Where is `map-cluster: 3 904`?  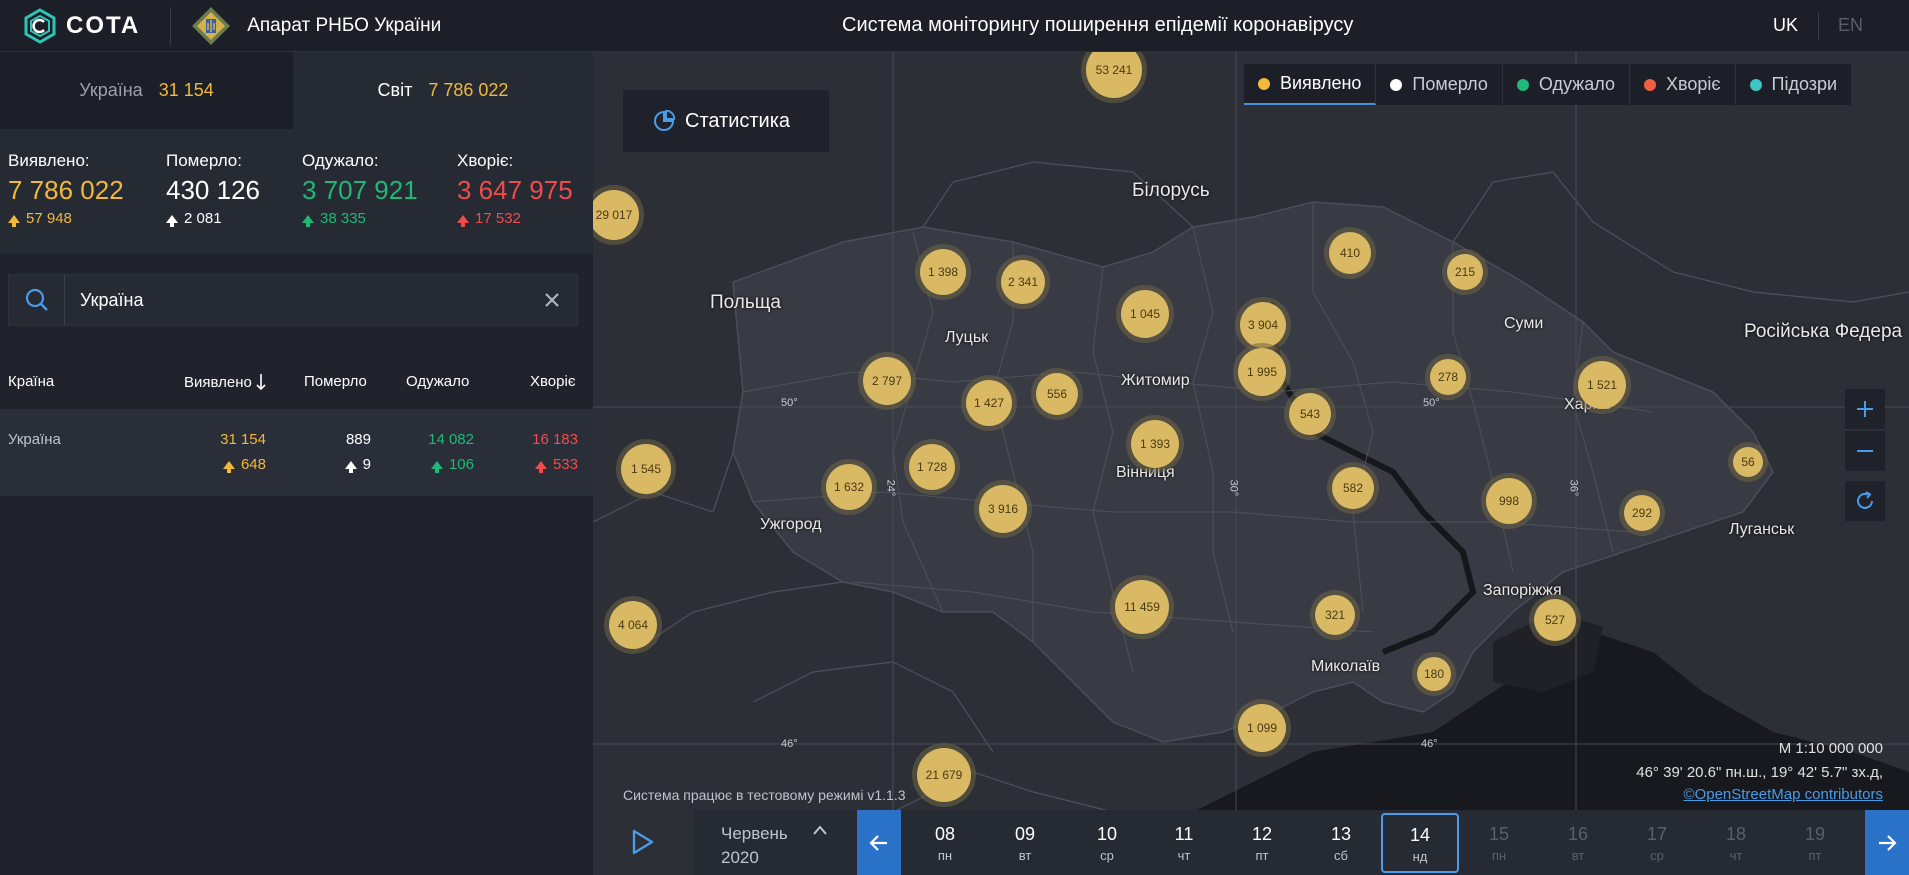
map-cluster: 3 904 is located at coordinates (1263, 325).